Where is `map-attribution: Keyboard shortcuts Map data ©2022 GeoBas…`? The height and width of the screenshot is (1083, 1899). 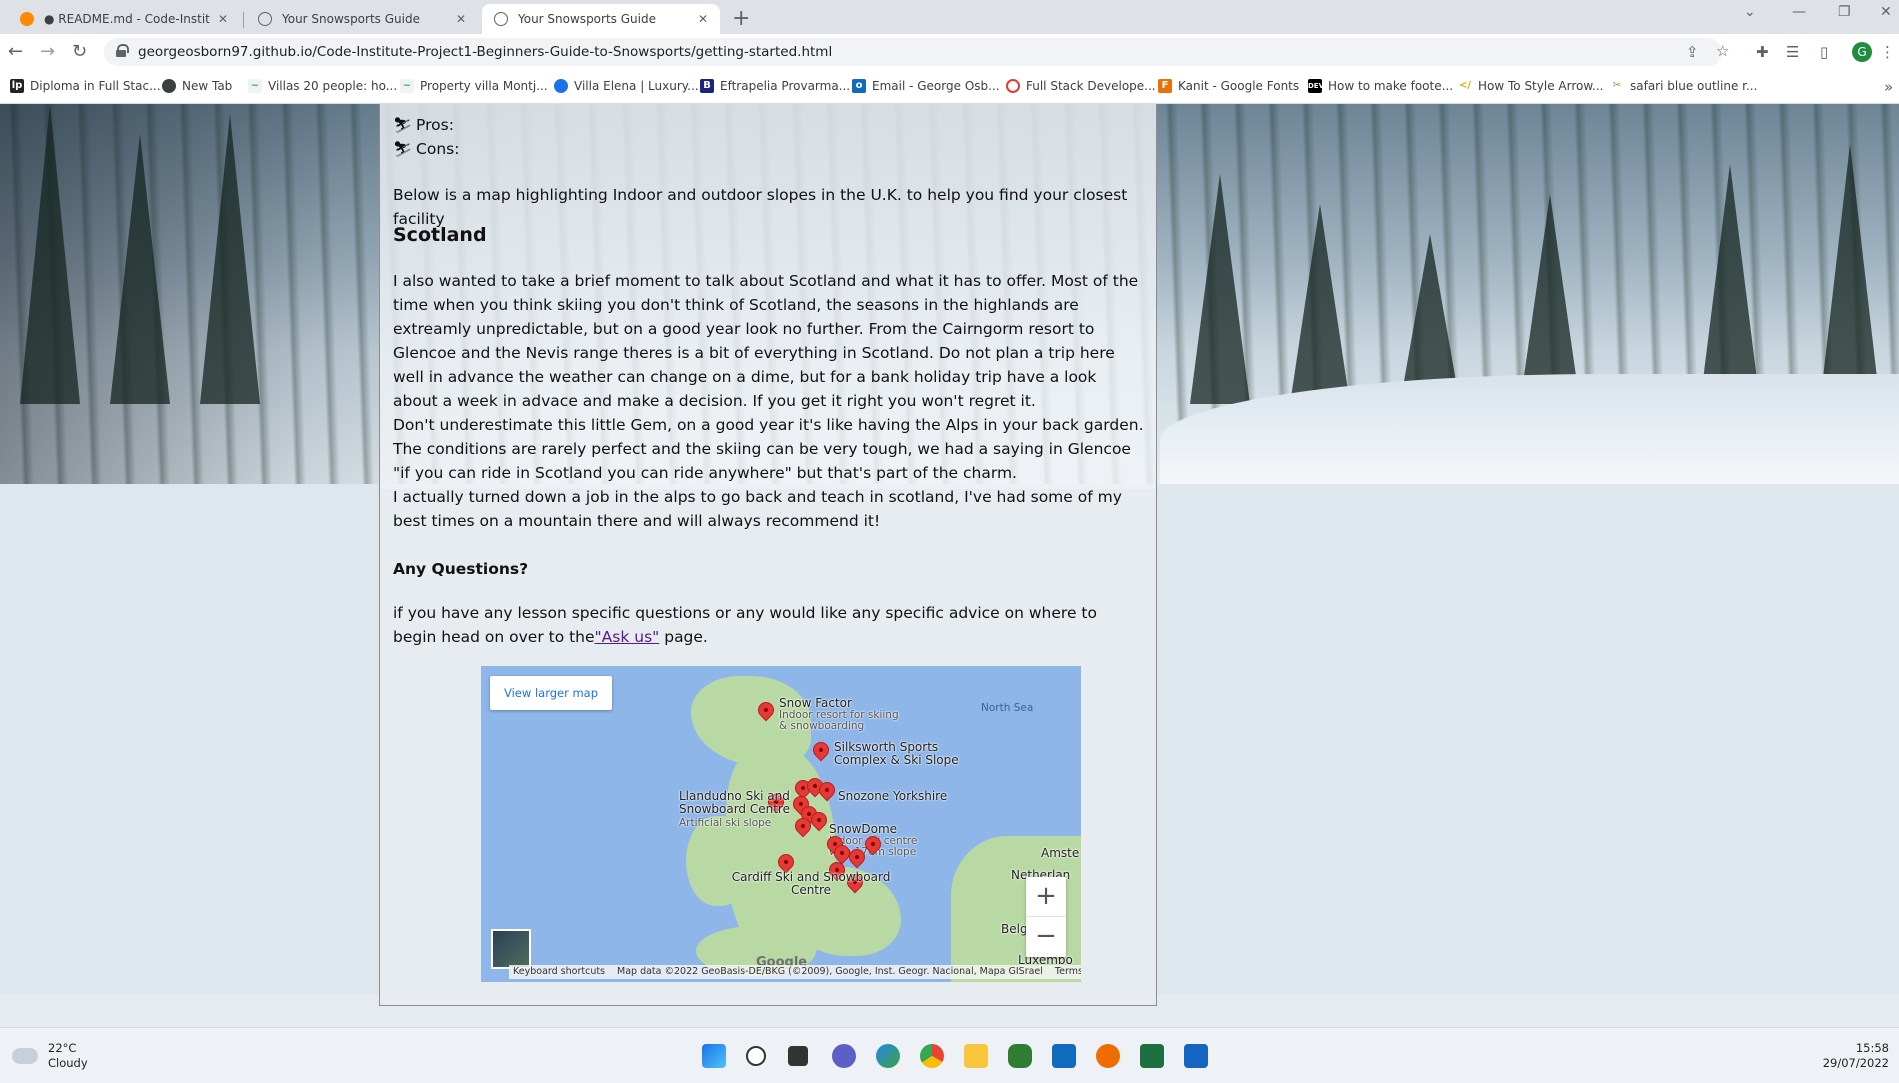 map-attribution: Keyboard shortcuts Map data ©2022 GeoBas… is located at coordinates (795, 972).